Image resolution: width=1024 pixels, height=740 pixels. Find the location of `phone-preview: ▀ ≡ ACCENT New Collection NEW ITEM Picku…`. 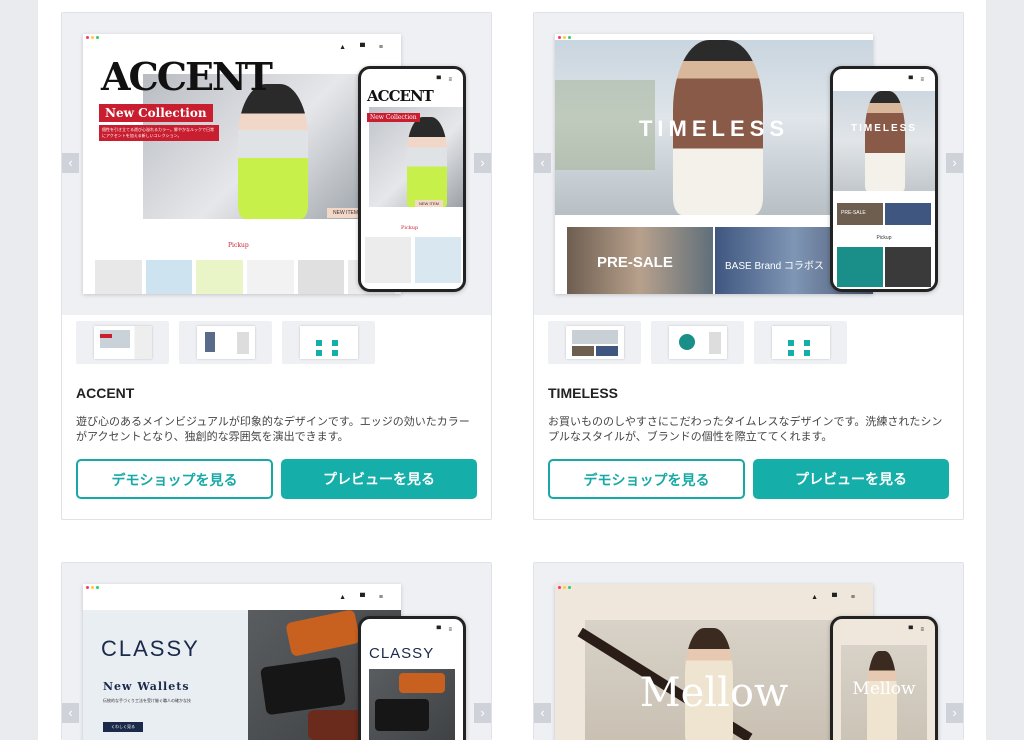

phone-preview: ▀ ≡ ACCENT New Collection NEW ITEM Picku… is located at coordinates (412, 179).